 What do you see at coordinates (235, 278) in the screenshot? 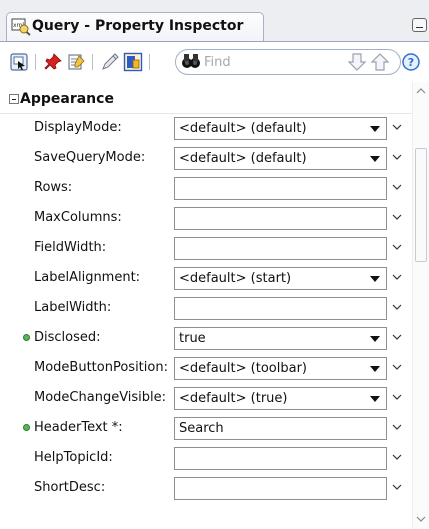
I see `property-value: <default> (start)` at bounding box center [235, 278].